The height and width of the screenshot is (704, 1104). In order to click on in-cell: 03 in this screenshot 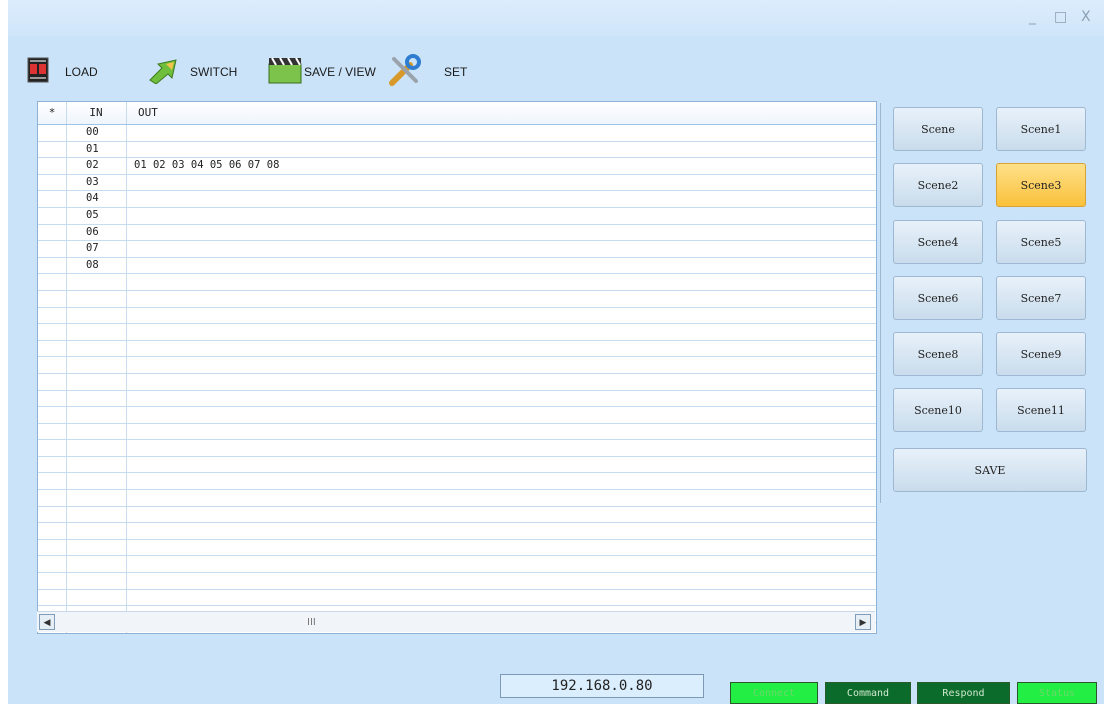, I will do `click(96, 182)`.